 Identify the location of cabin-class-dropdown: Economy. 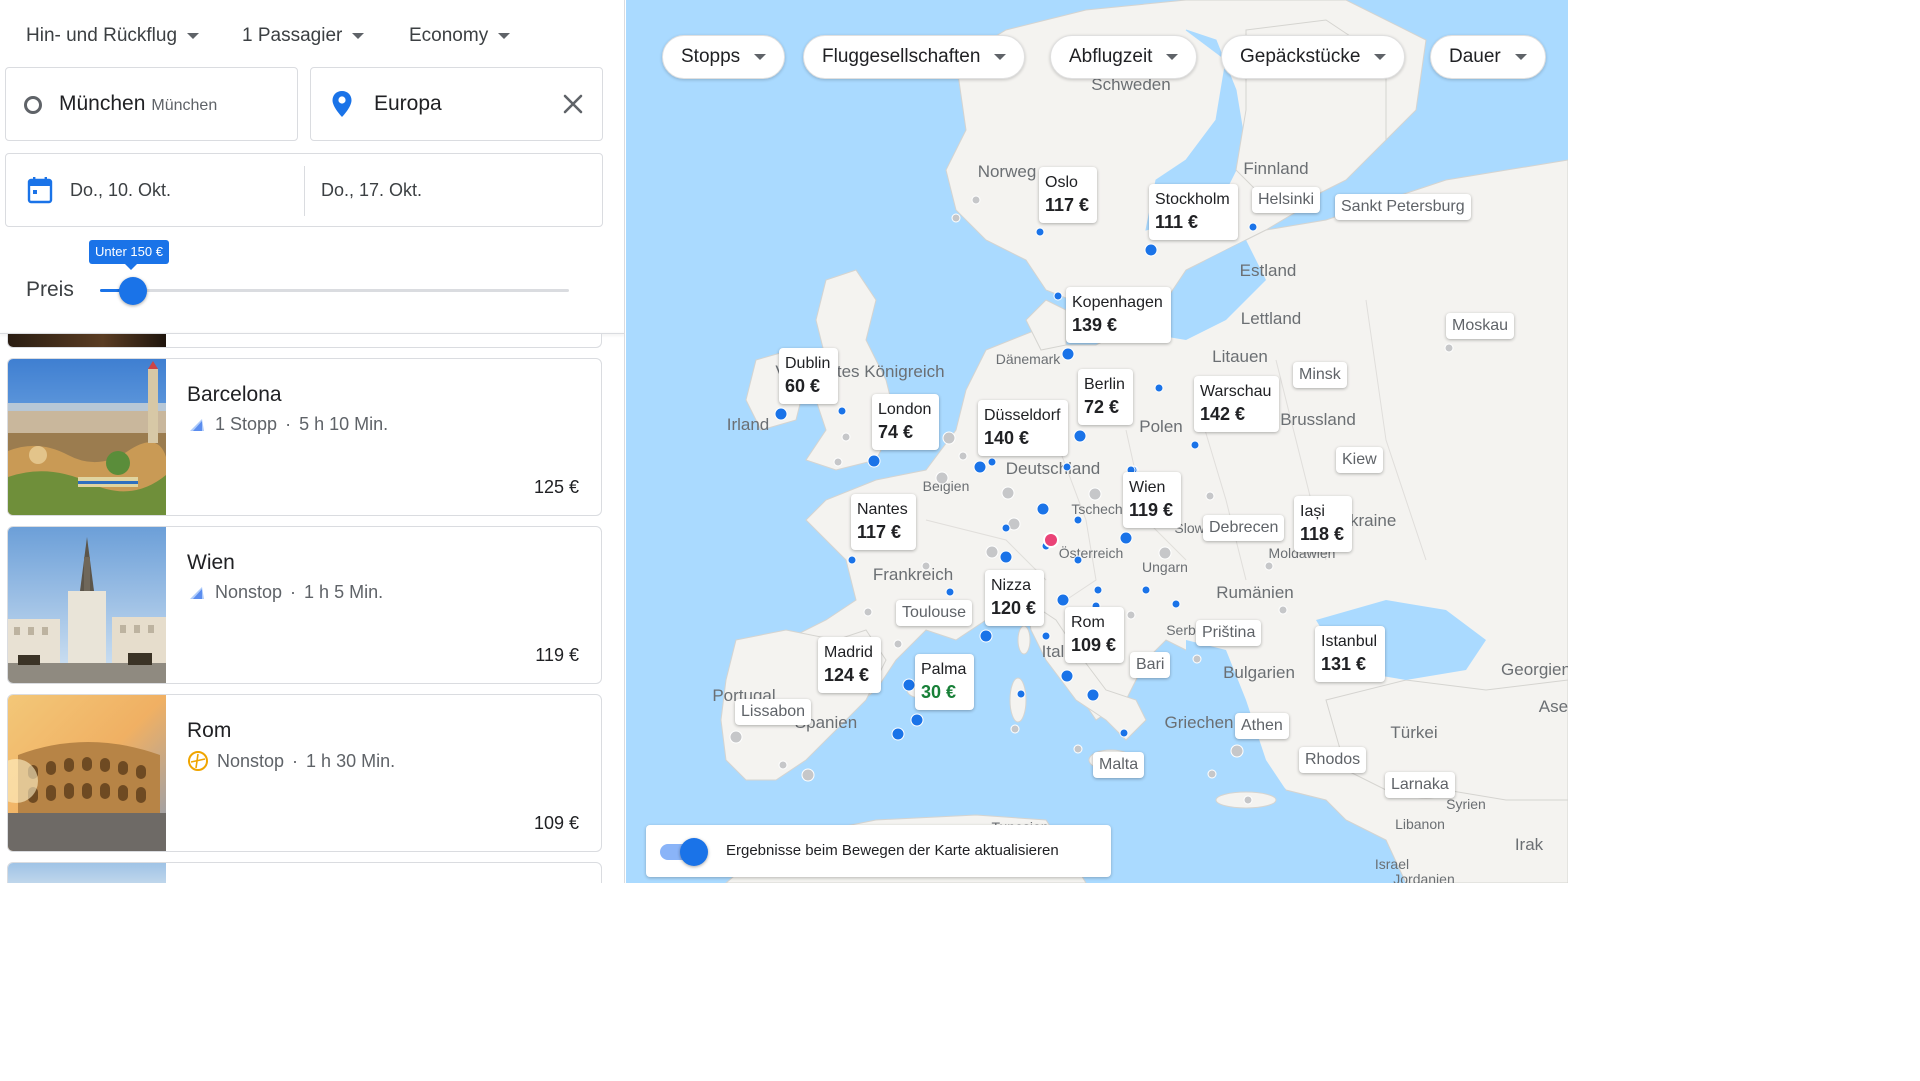
(460, 36).